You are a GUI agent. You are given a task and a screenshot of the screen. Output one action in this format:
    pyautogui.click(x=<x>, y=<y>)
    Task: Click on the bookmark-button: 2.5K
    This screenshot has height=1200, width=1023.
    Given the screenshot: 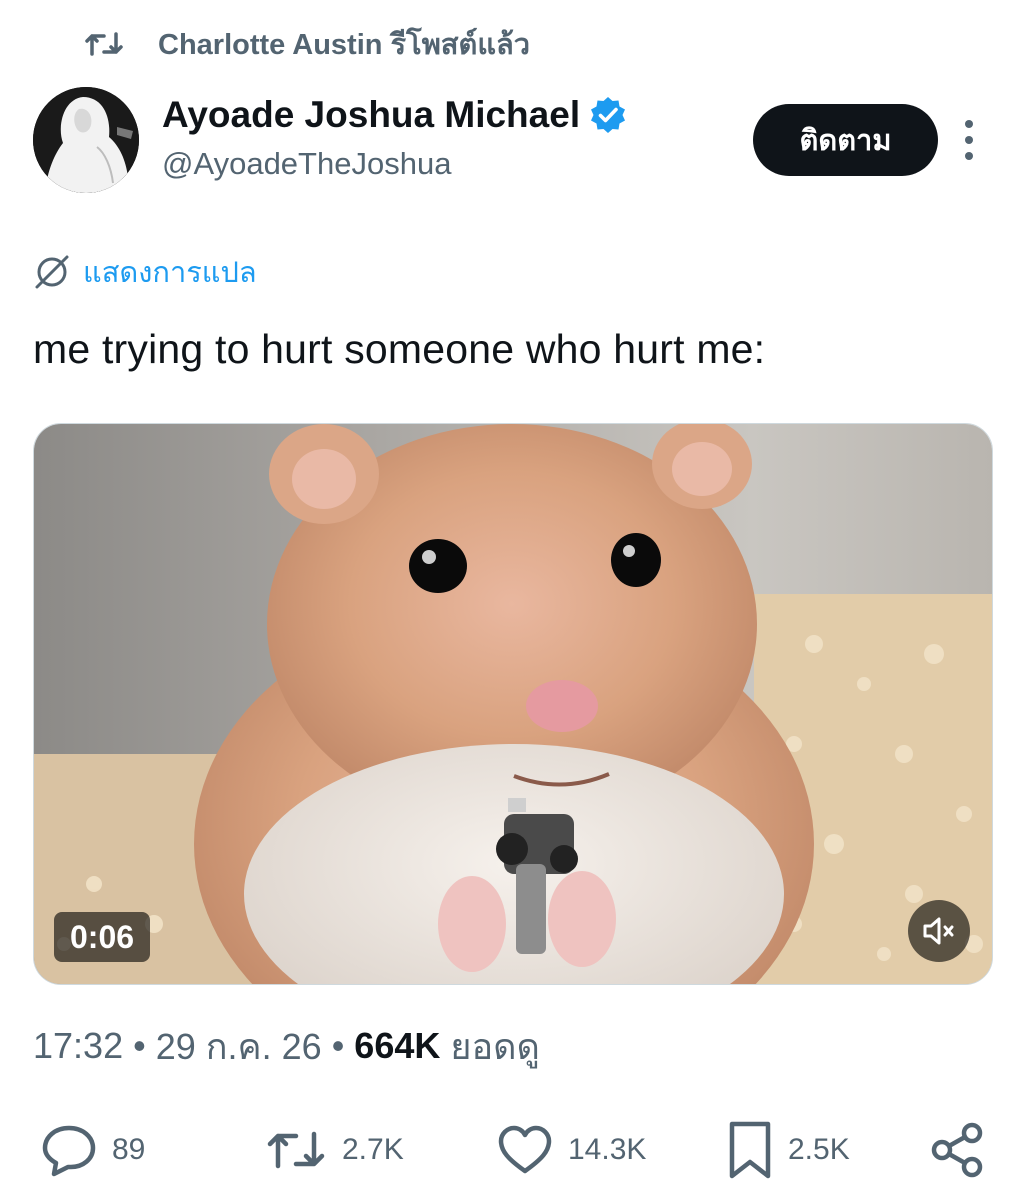 What is the action you would take?
    pyautogui.click(x=788, y=1150)
    